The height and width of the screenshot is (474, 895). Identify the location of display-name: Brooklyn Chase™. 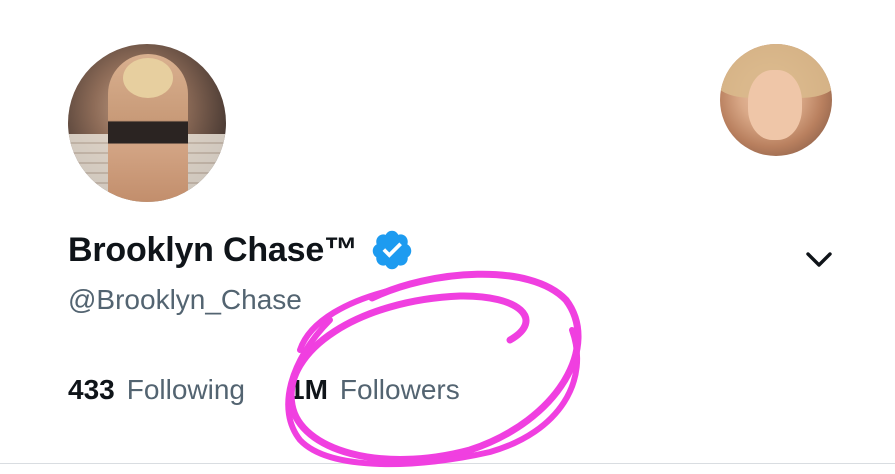
(213, 249).